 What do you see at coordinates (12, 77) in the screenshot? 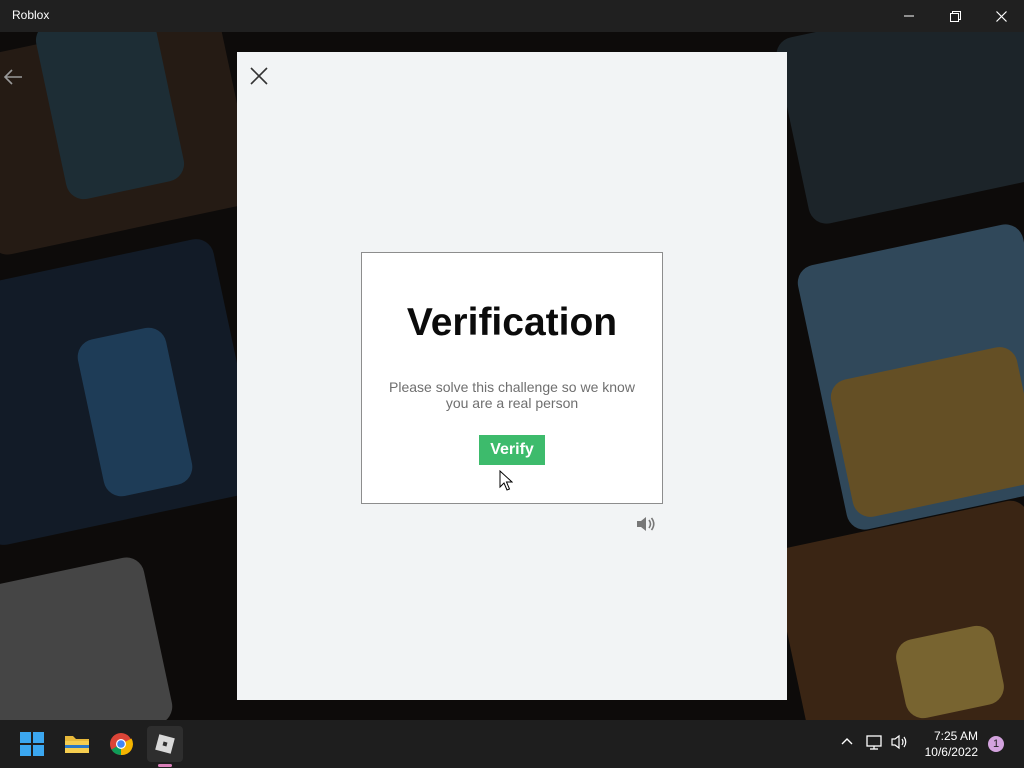
I see `back-arrow-icon` at bounding box center [12, 77].